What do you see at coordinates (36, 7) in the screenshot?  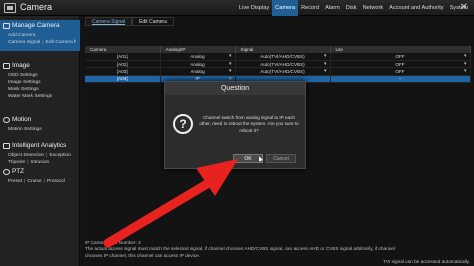 I see `window-title: Camera` at bounding box center [36, 7].